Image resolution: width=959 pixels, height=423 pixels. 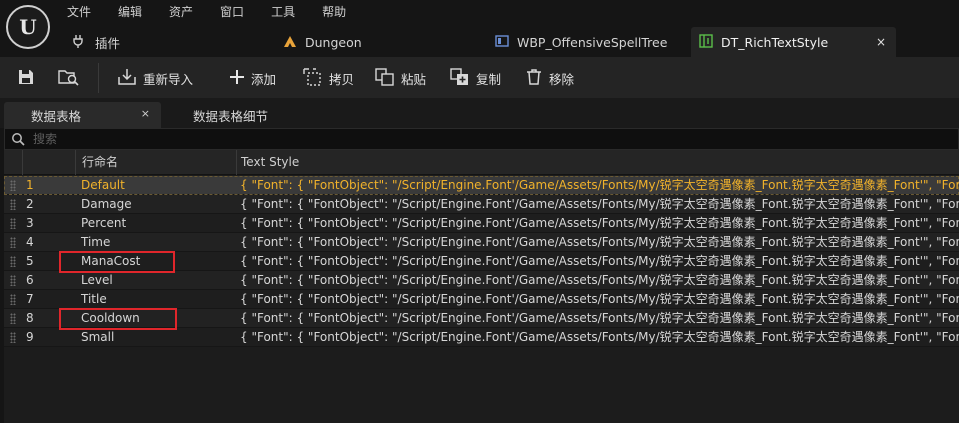 What do you see at coordinates (334, 12) in the screenshot?
I see `menu-help: 帮助` at bounding box center [334, 12].